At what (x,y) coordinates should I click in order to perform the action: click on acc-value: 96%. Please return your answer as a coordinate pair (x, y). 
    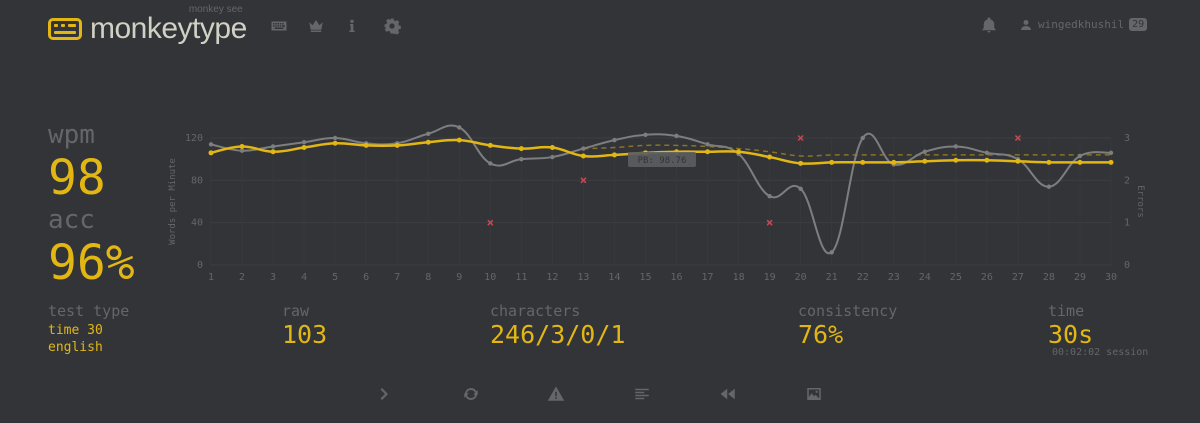
    Looking at the image, I should click on (91, 263).